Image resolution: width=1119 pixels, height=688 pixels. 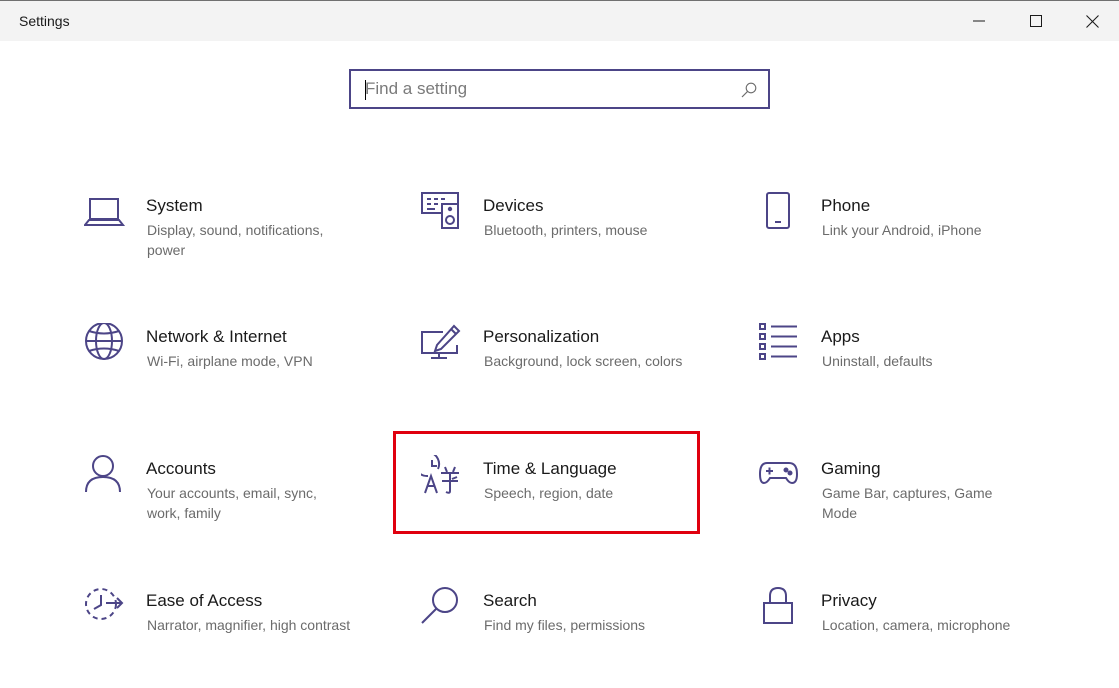 What do you see at coordinates (781, 609) in the screenshot?
I see `lock-icon` at bounding box center [781, 609].